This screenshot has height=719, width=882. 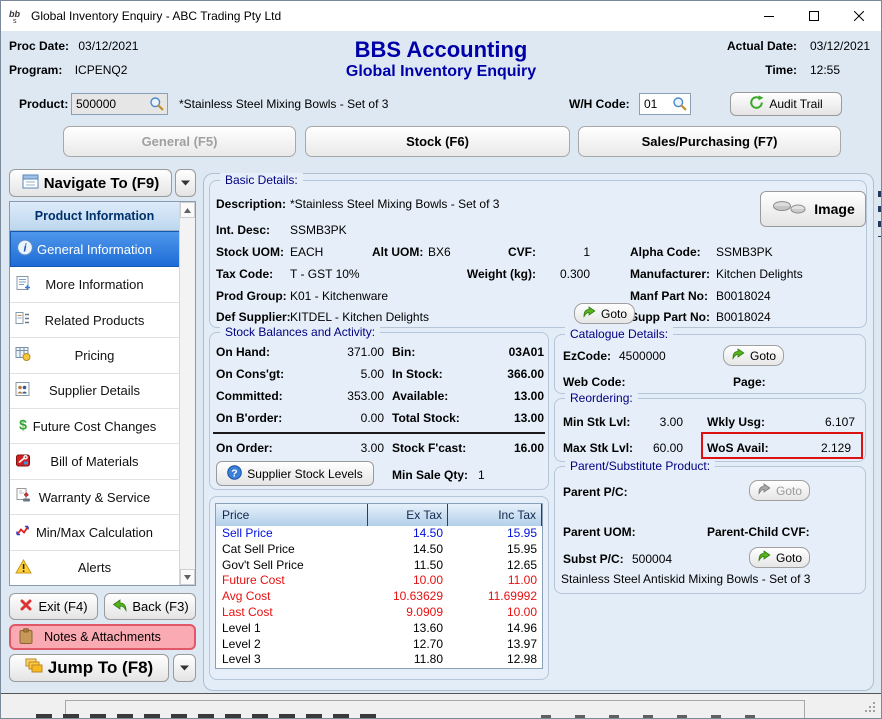 I want to click on maximize-button, so click(x=813, y=16).